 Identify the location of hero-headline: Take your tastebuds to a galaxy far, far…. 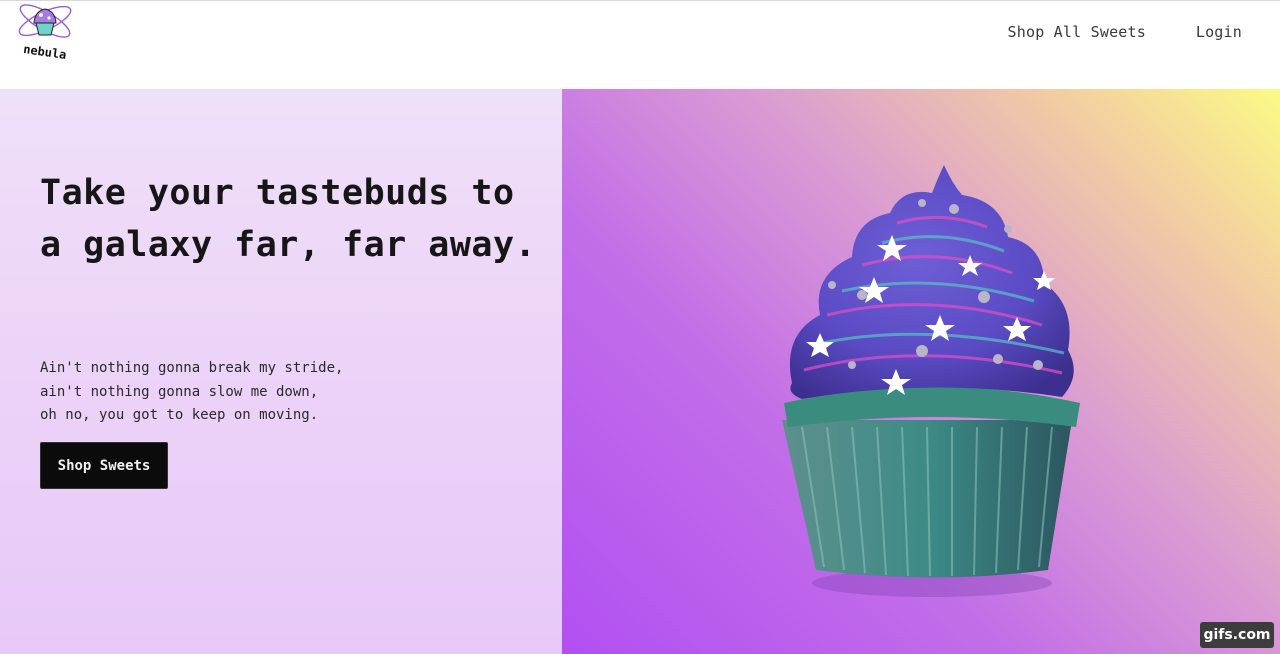
(288, 219).